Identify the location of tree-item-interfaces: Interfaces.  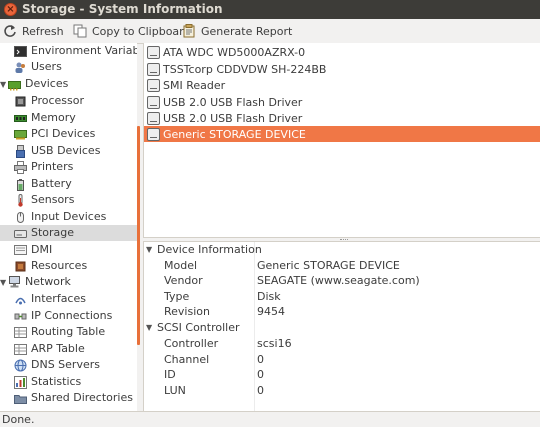
(68, 299).